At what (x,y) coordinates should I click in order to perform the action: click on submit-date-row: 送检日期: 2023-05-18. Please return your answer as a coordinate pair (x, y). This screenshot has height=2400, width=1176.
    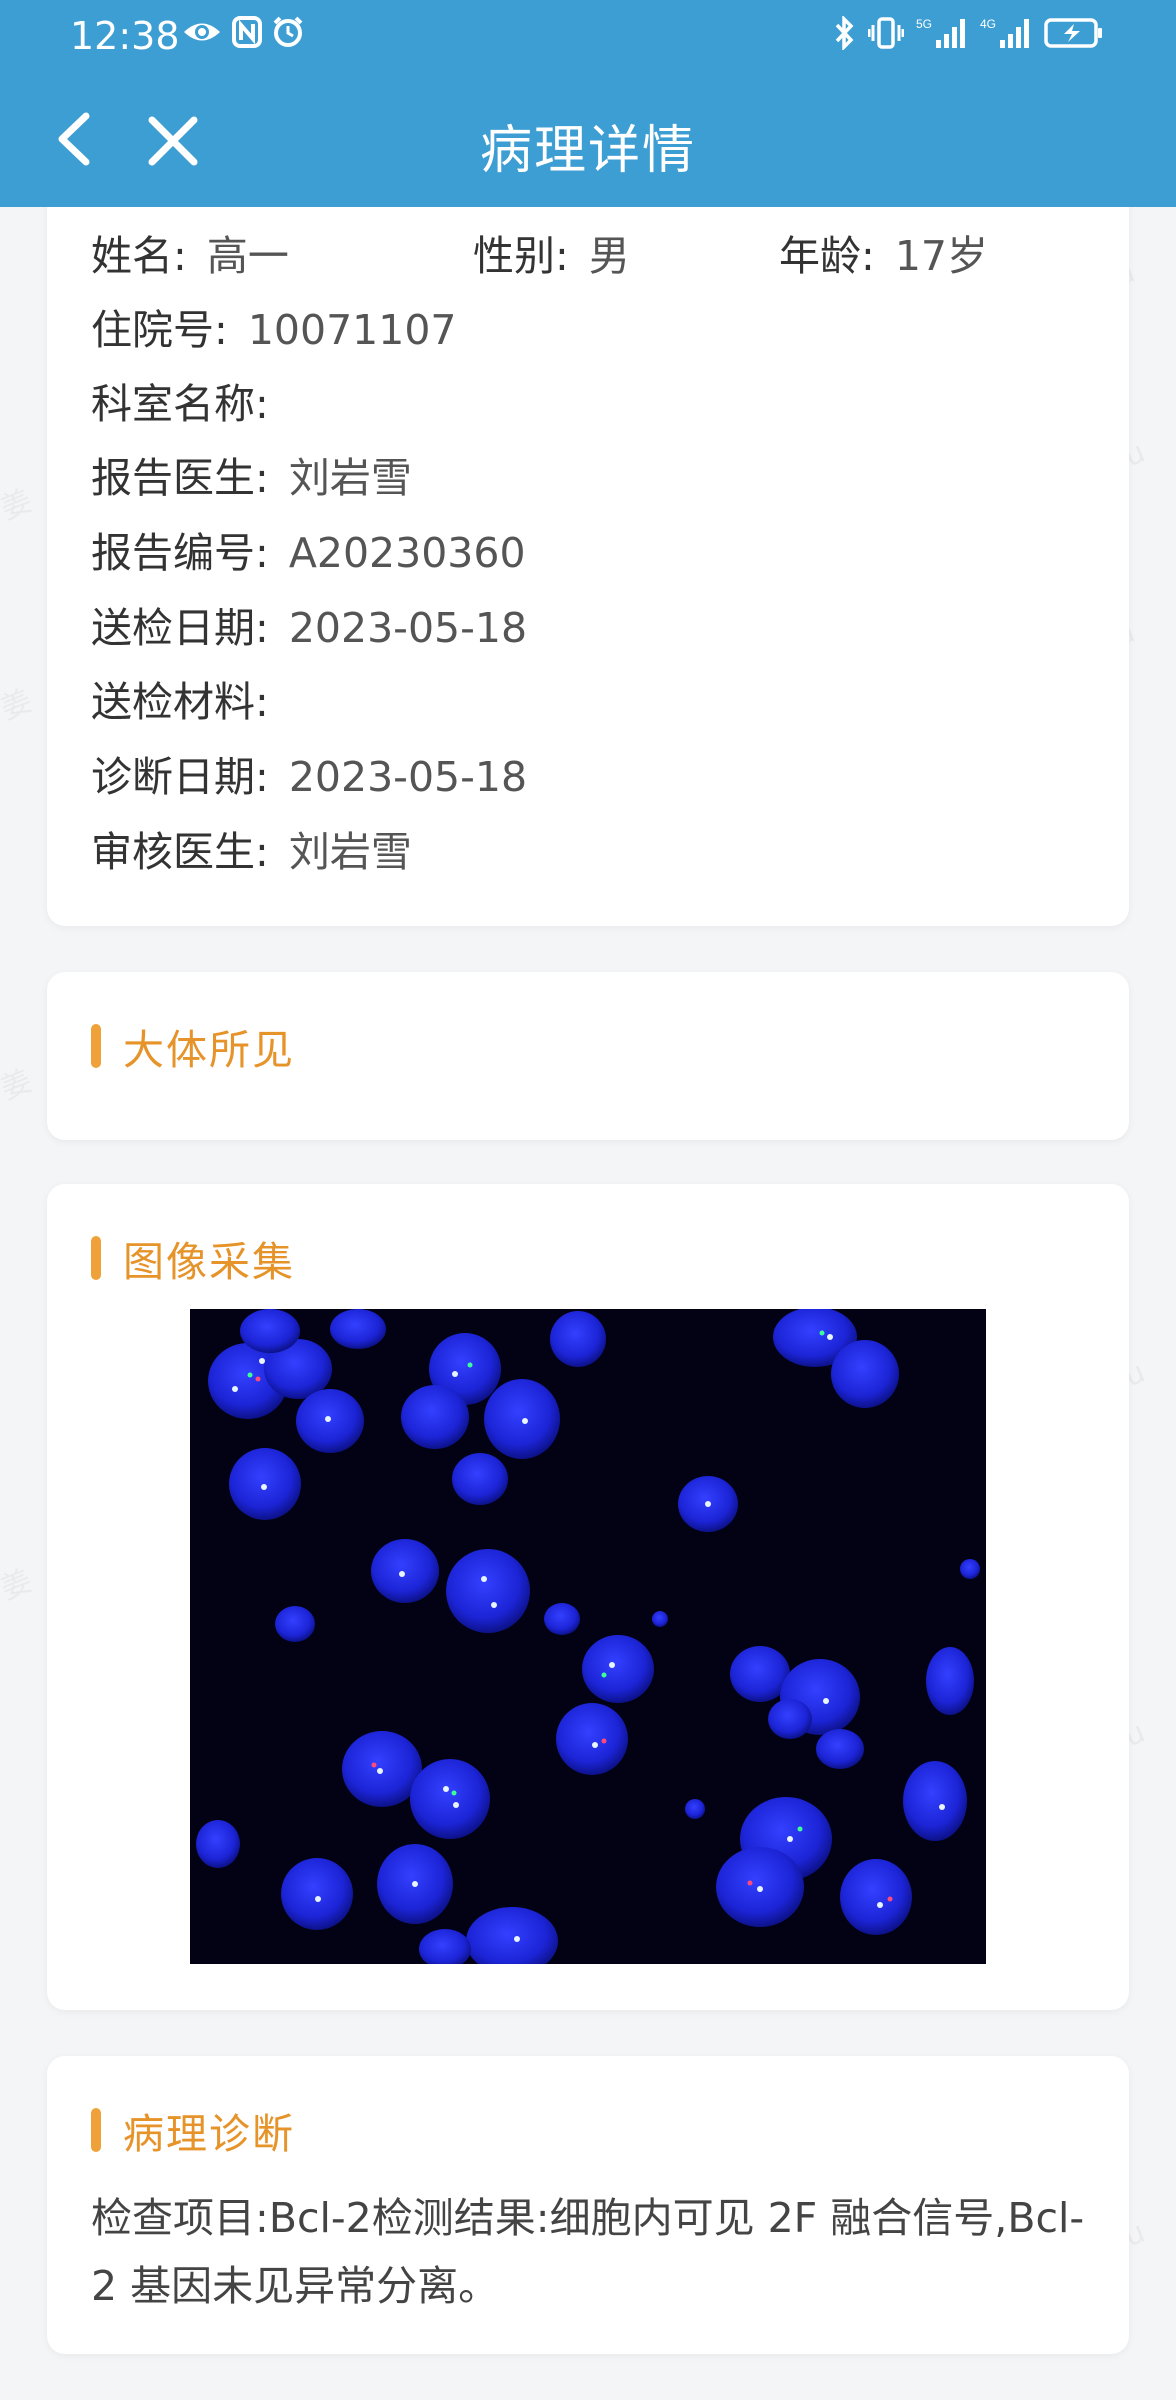
    Looking at the image, I should click on (309, 624).